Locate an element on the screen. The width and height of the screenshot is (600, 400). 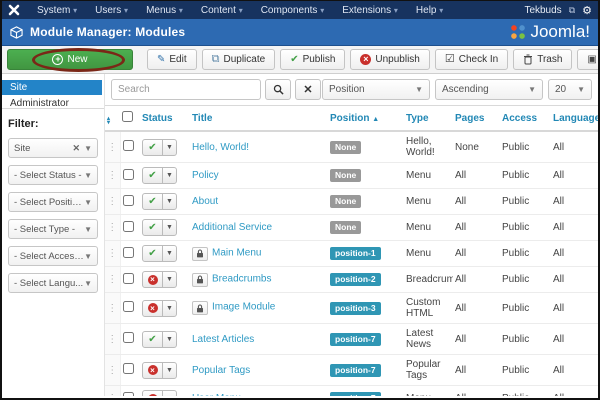
menu-item-users: Users ▾ is located at coordinates (111, 10).